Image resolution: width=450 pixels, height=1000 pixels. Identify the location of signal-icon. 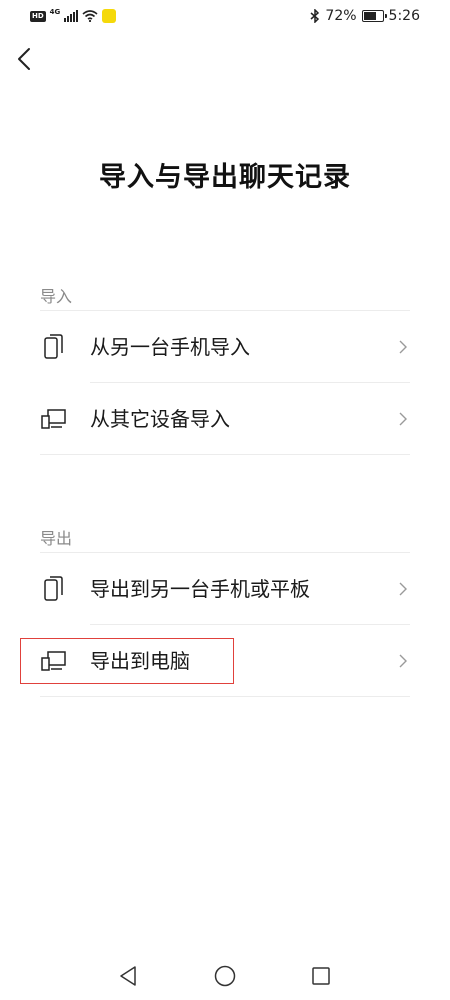
(71, 16).